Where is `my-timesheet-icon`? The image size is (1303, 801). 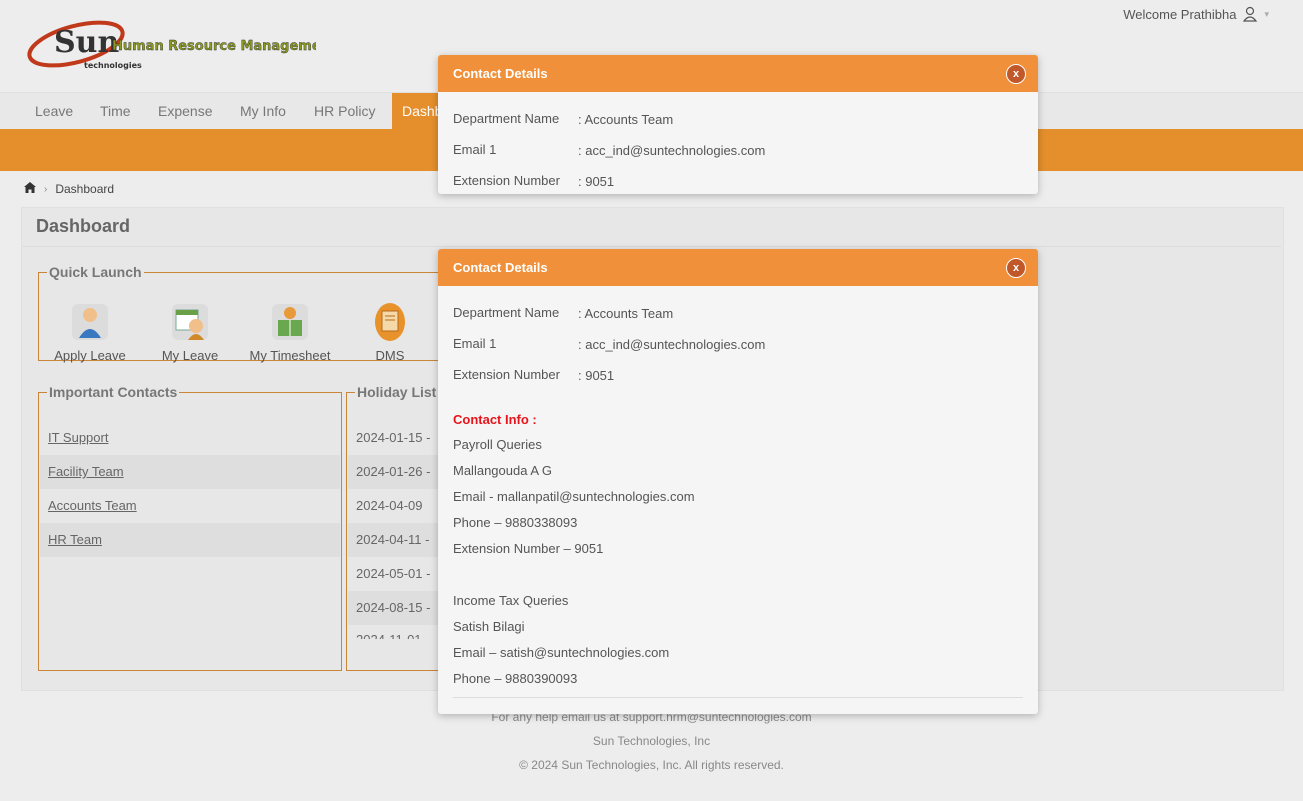 my-timesheet-icon is located at coordinates (290, 322).